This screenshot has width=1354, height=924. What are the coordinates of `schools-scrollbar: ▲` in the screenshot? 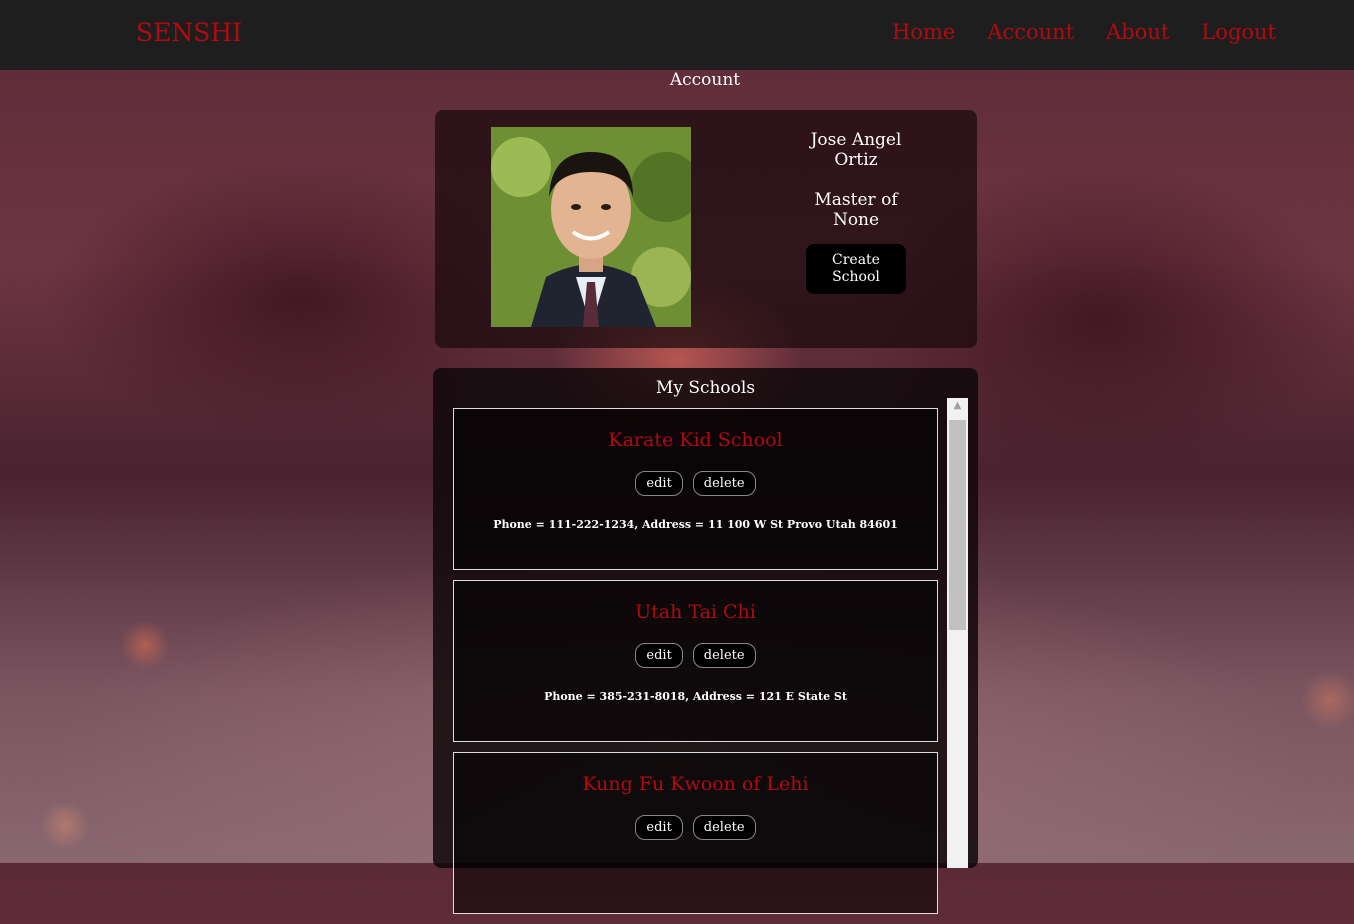 It's located at (957, 633).